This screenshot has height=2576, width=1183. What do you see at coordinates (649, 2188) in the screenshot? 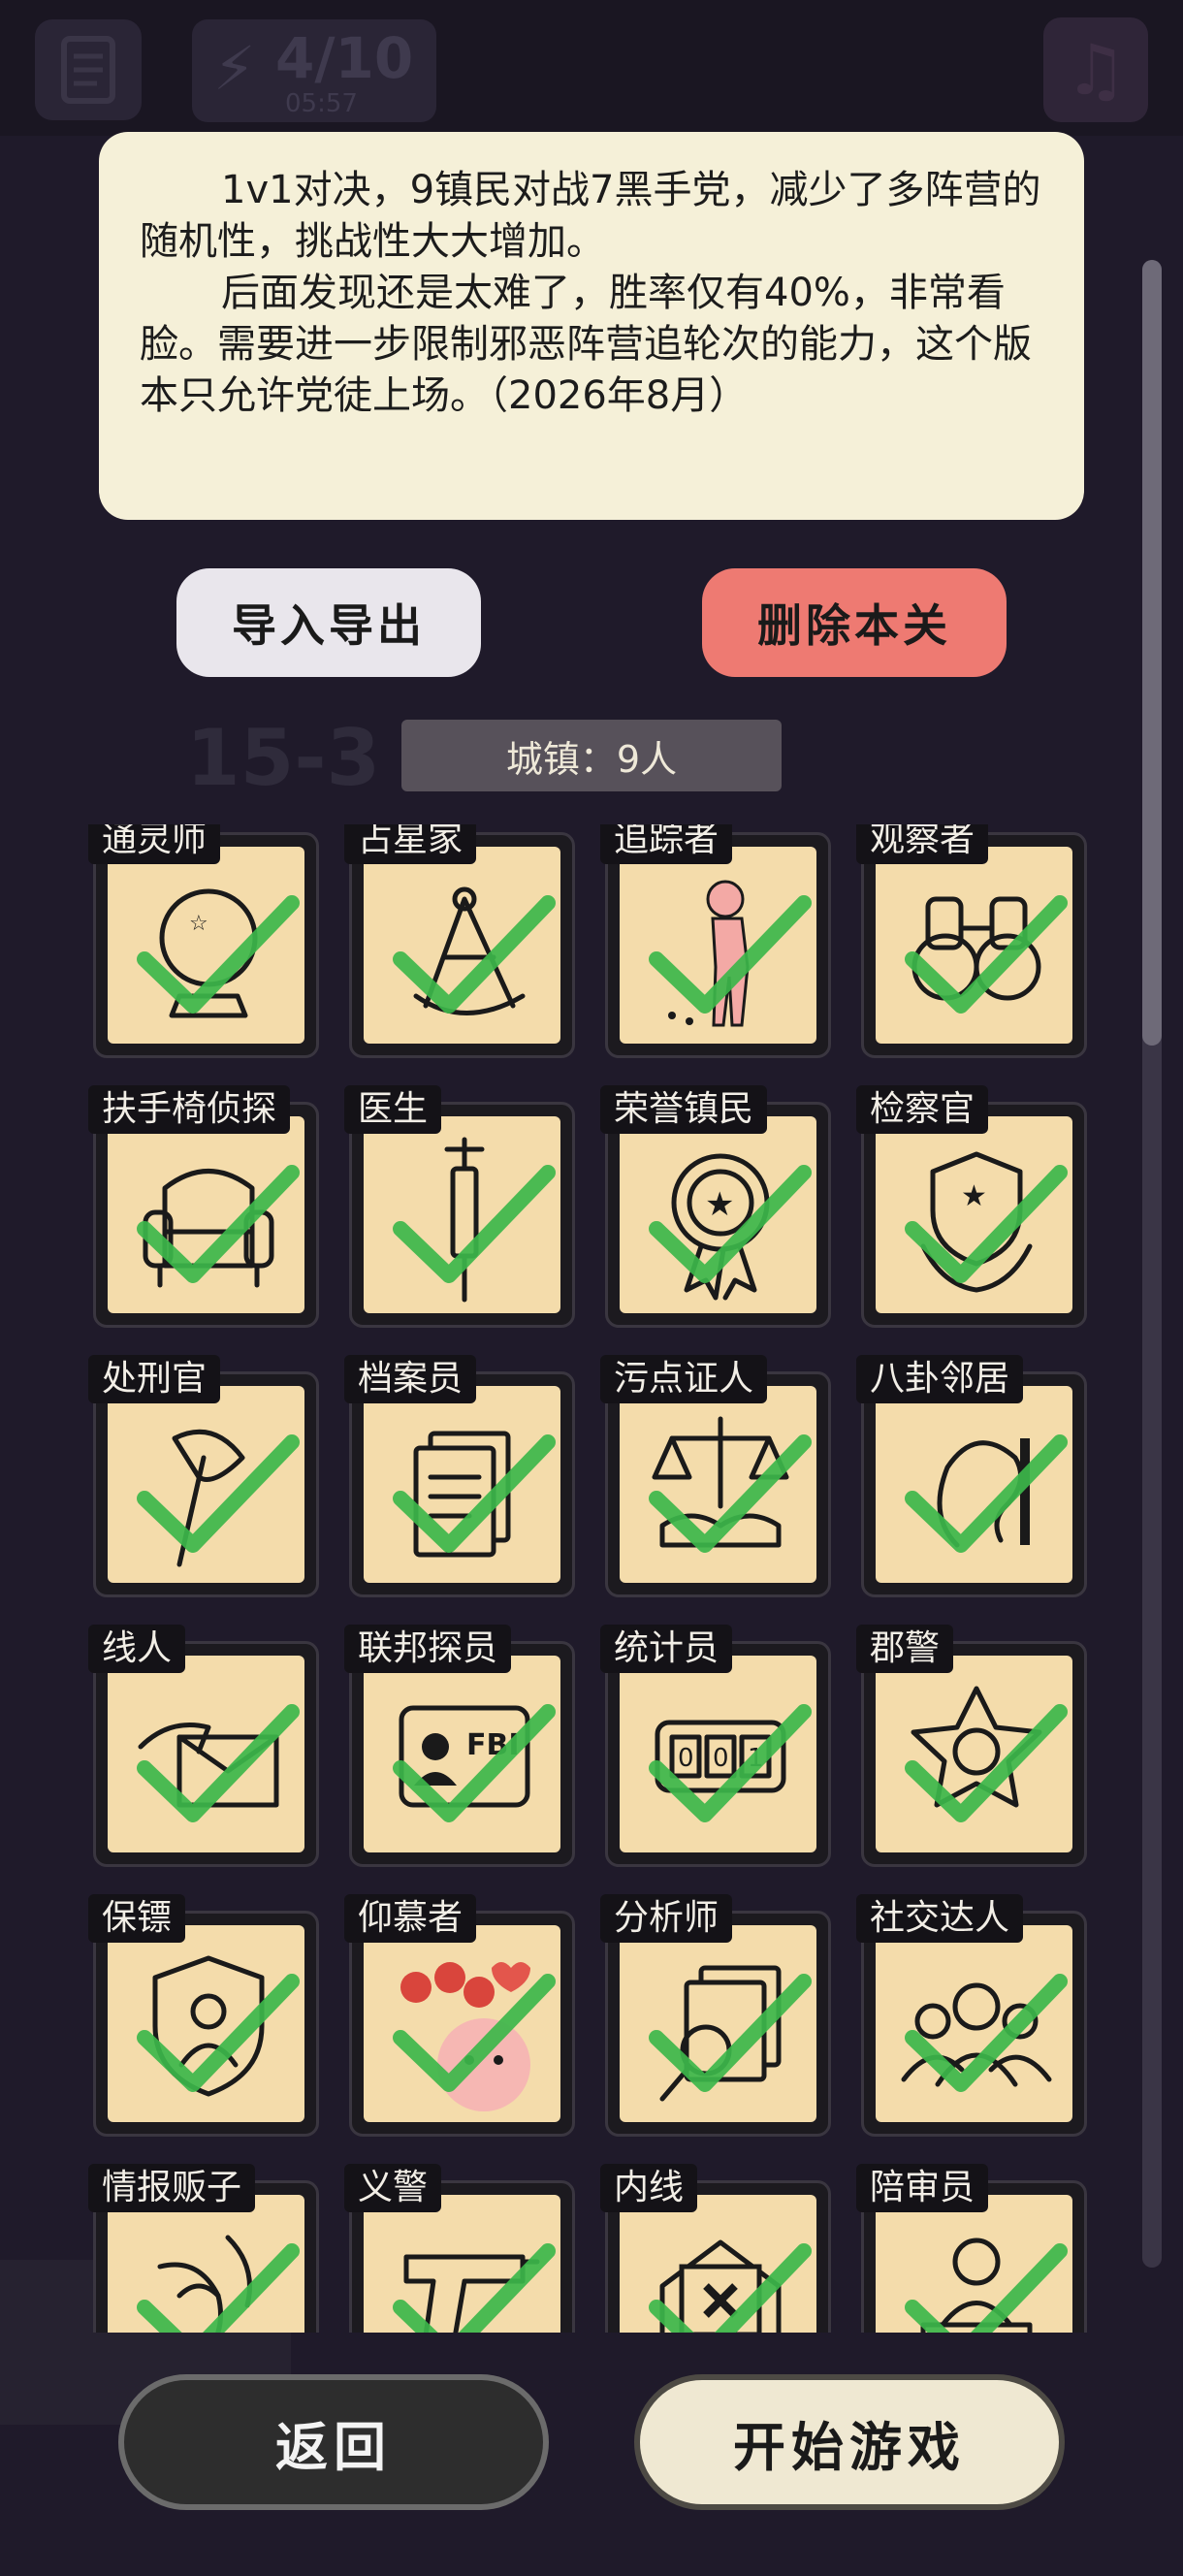
I see `role-label: 内线` at bounding box center [649, 2188].